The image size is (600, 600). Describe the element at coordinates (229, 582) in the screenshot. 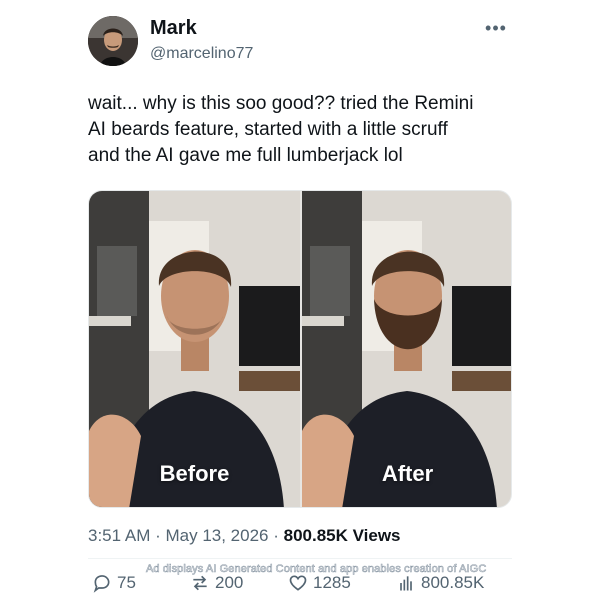

I see `retweet-count: 200` at that location.